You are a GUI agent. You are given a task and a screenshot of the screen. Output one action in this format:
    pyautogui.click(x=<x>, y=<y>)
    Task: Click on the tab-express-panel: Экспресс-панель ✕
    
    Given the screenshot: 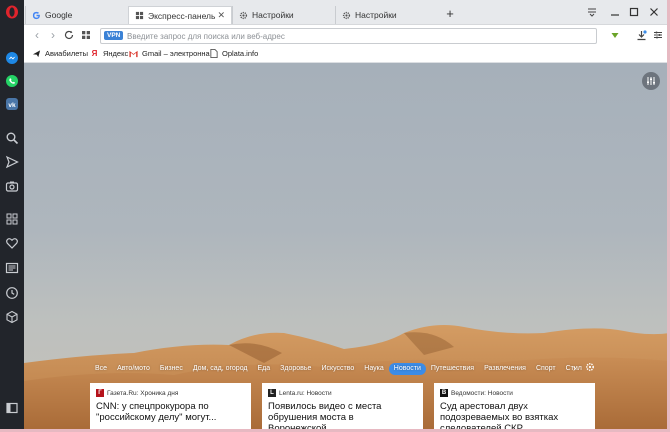 What is the action you would take?
    pyautogui.click(x=180, y=15)
    